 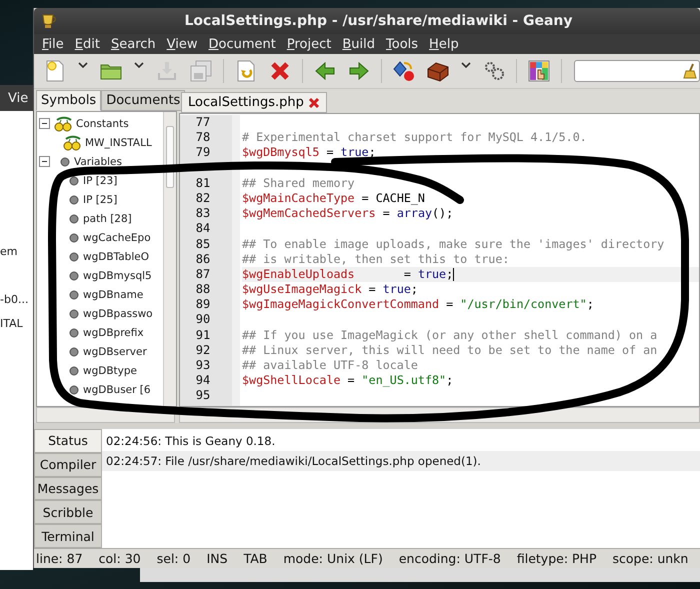 I want to click on code-line: ## available UTF-8 locale, so click(x=330, y=366).